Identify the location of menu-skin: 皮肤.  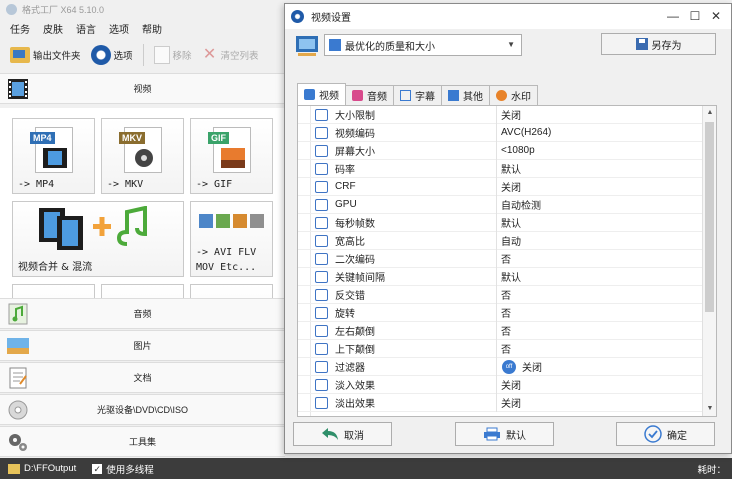
(53, 28).